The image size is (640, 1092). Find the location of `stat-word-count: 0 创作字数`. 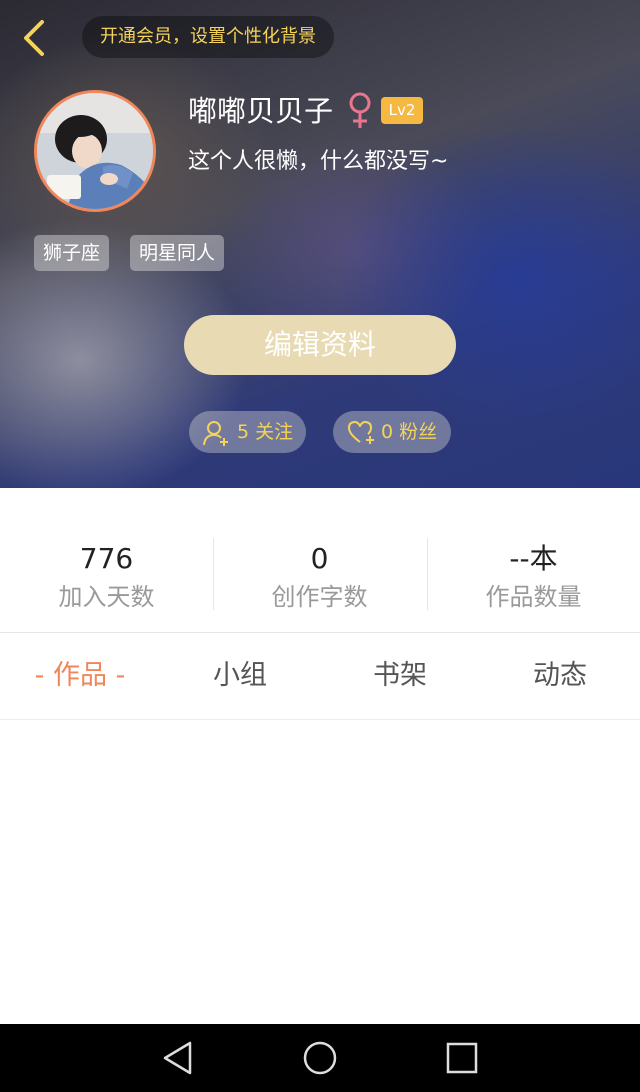

stat-word-count: 0 创作字数 is located at coordinates (319, 560).